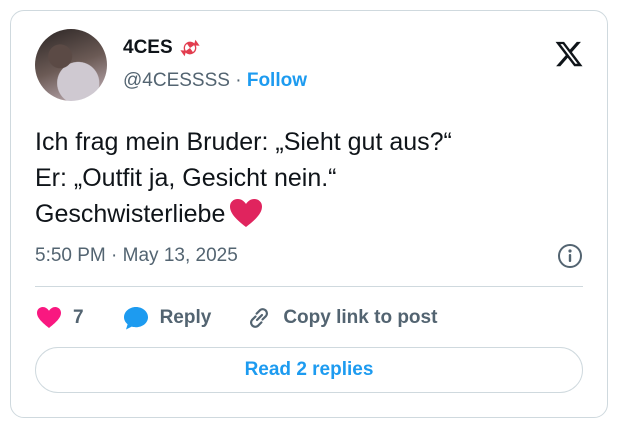 The image size is (620, 430). What do you see at coordinates (135, 318) in the screenshot?
I see `speech-bubble-icon` at bounding box center [135, 318].